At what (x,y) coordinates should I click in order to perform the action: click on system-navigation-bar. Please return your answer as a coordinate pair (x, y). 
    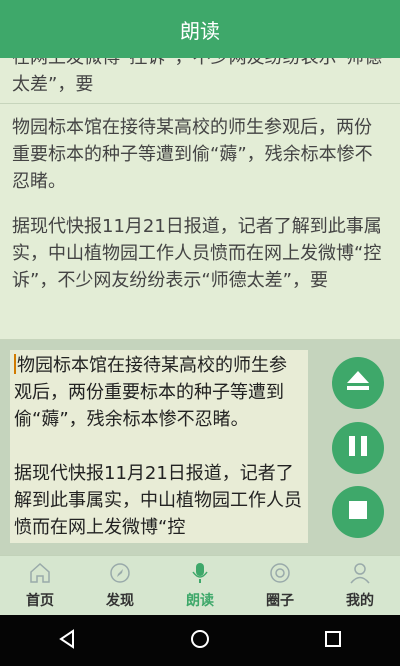
    Looking at the image, I should click on (200, 640).